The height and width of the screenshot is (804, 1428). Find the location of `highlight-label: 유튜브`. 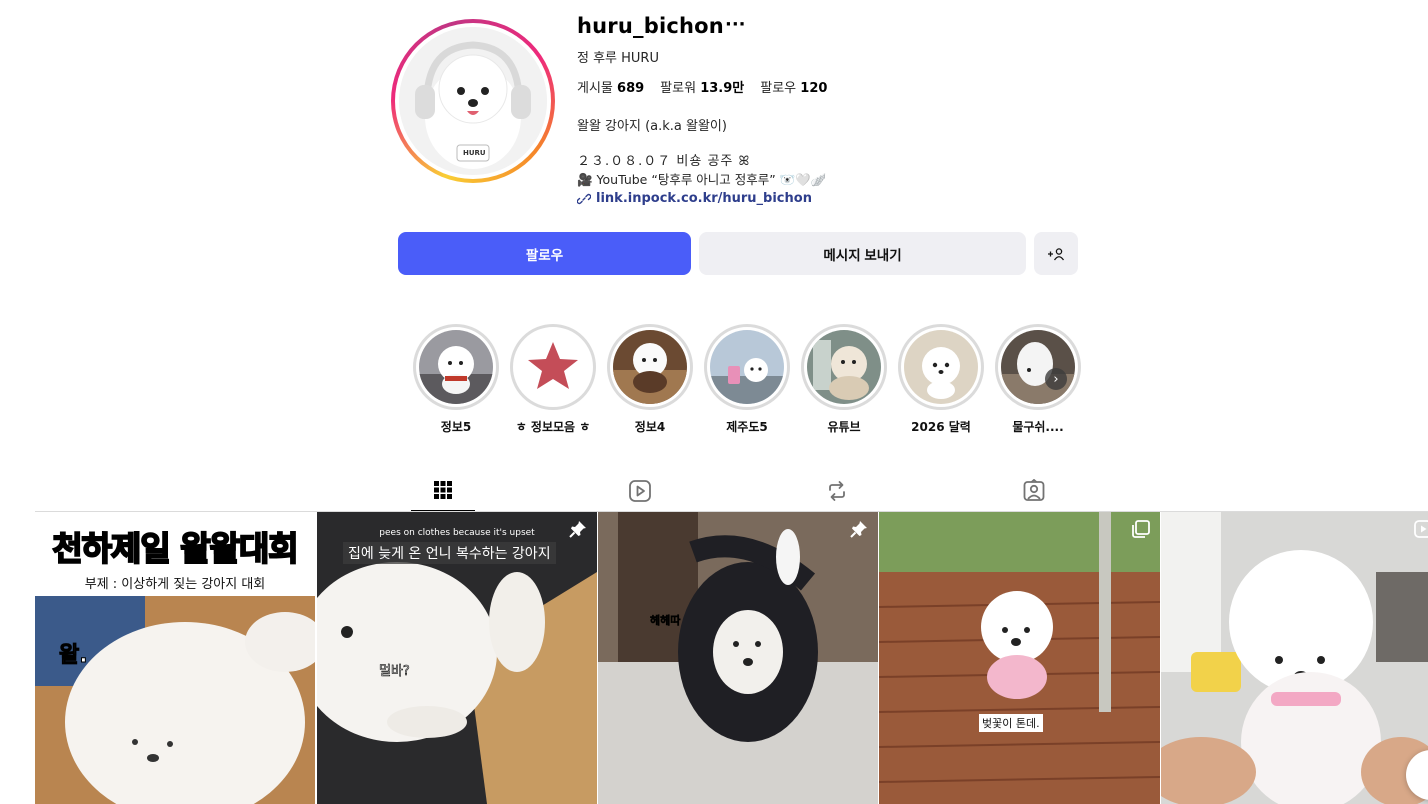

highlight-label: 유튜브 is located at coordinates (844, 427).